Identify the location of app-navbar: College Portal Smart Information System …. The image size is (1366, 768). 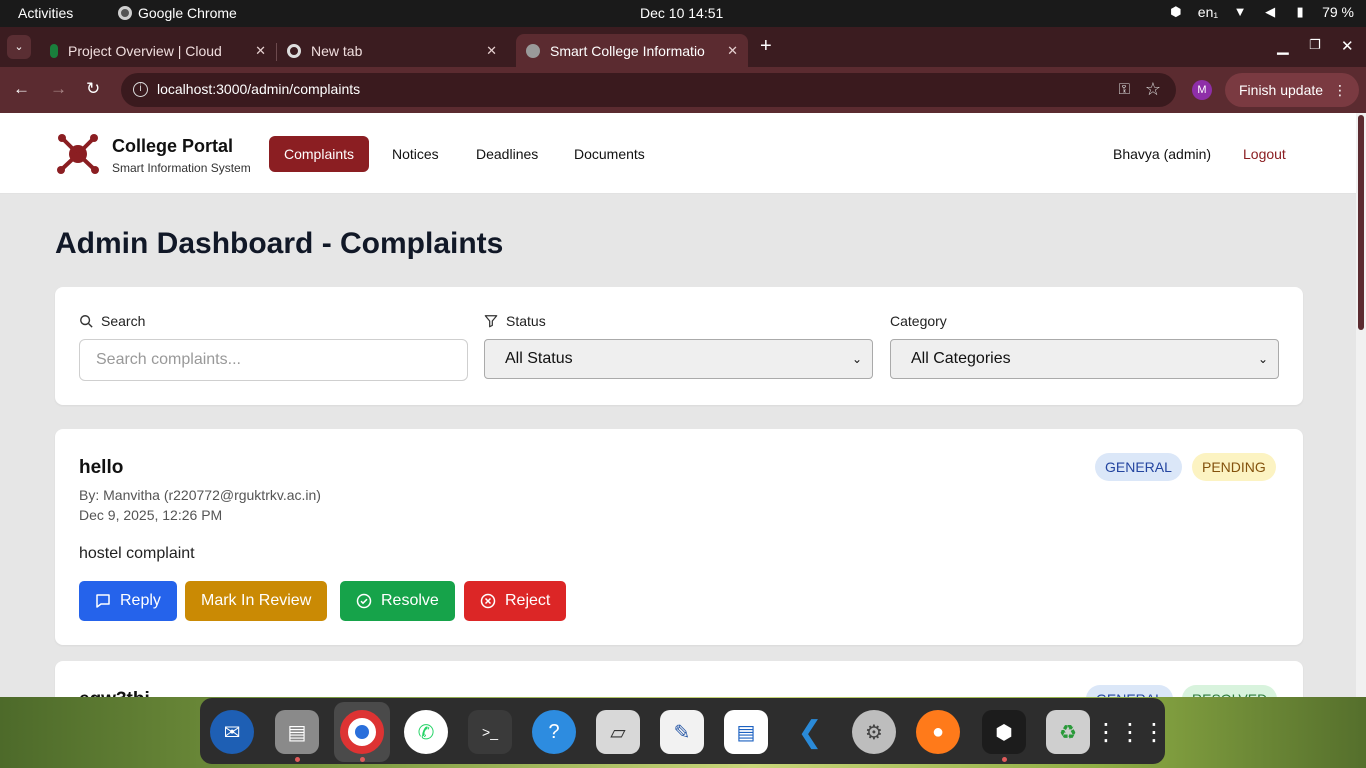
(678, 153).